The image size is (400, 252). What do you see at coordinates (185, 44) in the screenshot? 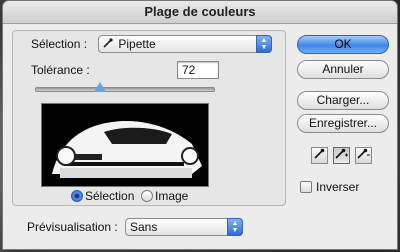
I see `selection-popup: Pipette ▲ ▼` at bounding box center [185, 44].